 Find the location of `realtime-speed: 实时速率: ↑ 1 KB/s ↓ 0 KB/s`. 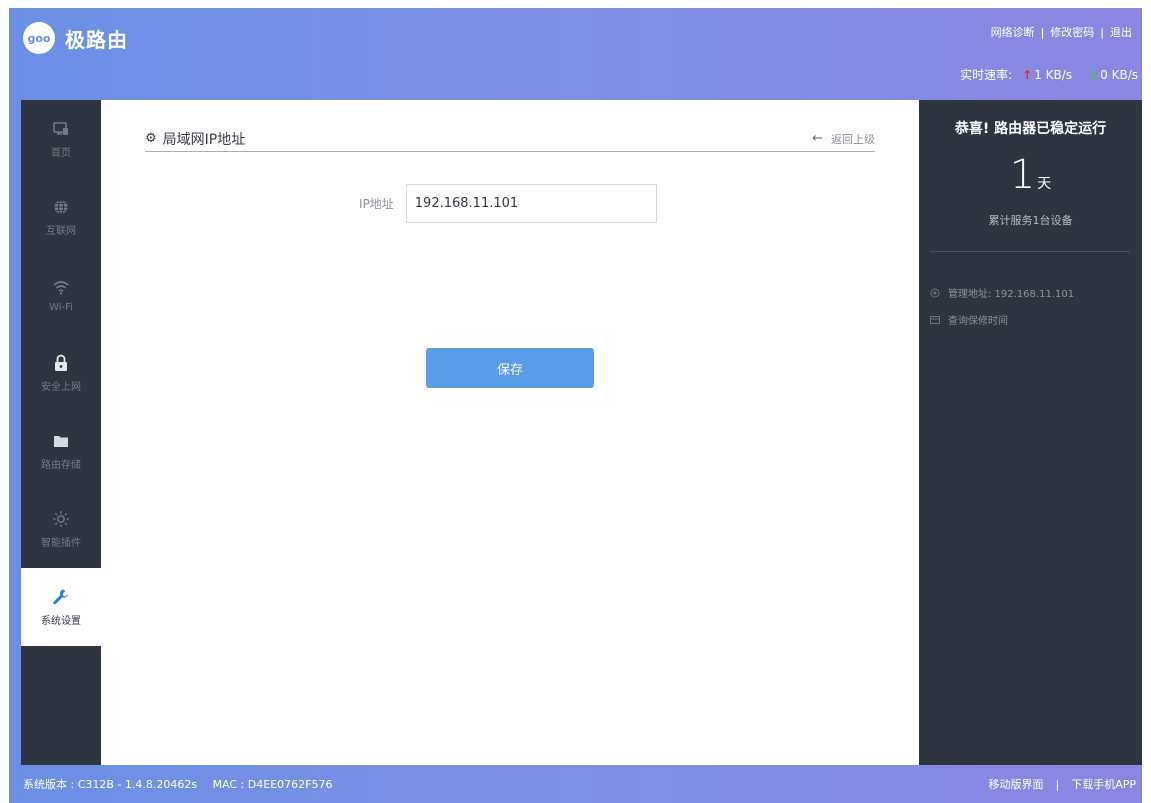

realtime-speed: 实时速率: ↑ 1 KB/s ↓ 0 KB/s is located at coordinates (1049, 74).